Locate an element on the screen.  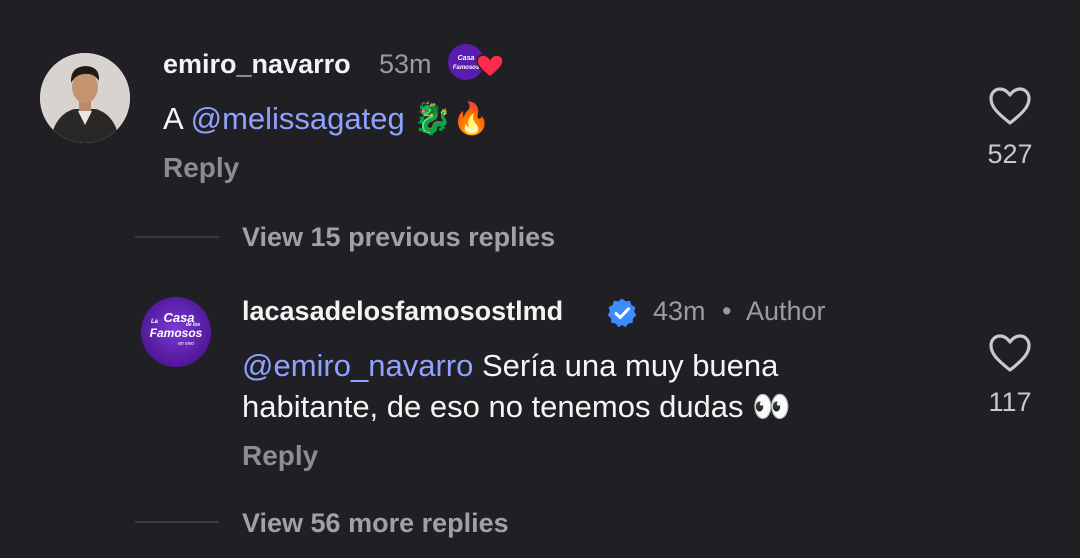
like-count: 117 is located at coordinates (1010, 402).